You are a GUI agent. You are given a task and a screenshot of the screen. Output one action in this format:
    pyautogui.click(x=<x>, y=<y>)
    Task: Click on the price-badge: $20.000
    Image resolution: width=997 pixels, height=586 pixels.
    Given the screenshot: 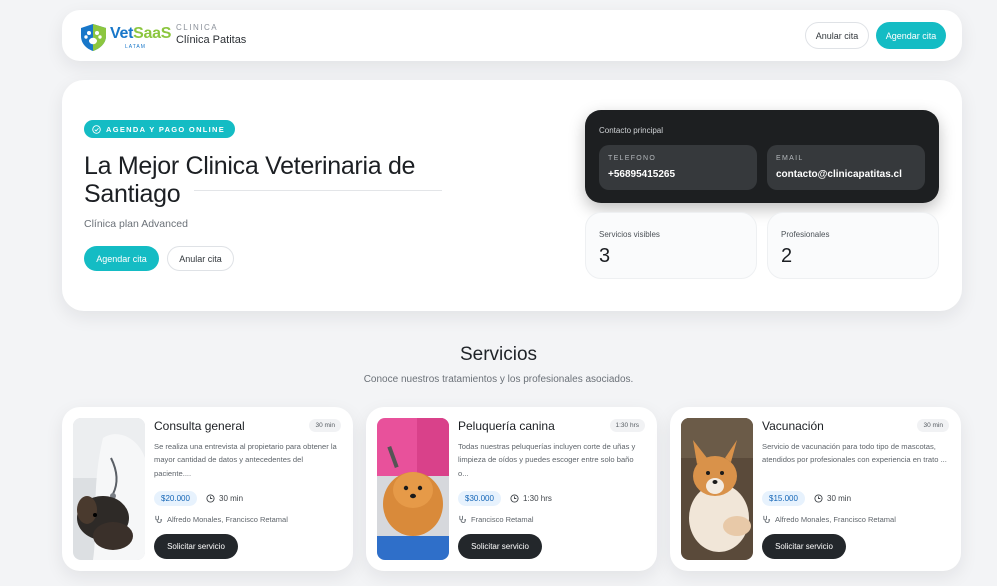 What is the action you would take?
    pyautogui.click(x=175, y=498)
    